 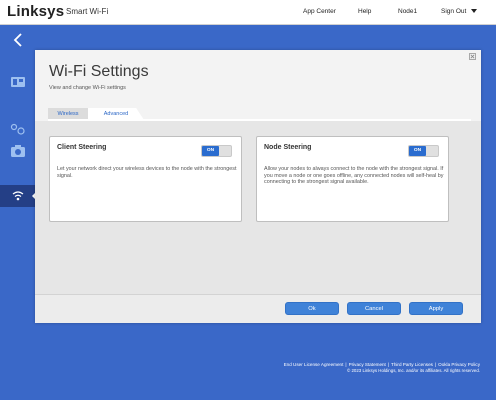 I want to click on sign-out-menu: Sign Out, so click(x=459, y=11).